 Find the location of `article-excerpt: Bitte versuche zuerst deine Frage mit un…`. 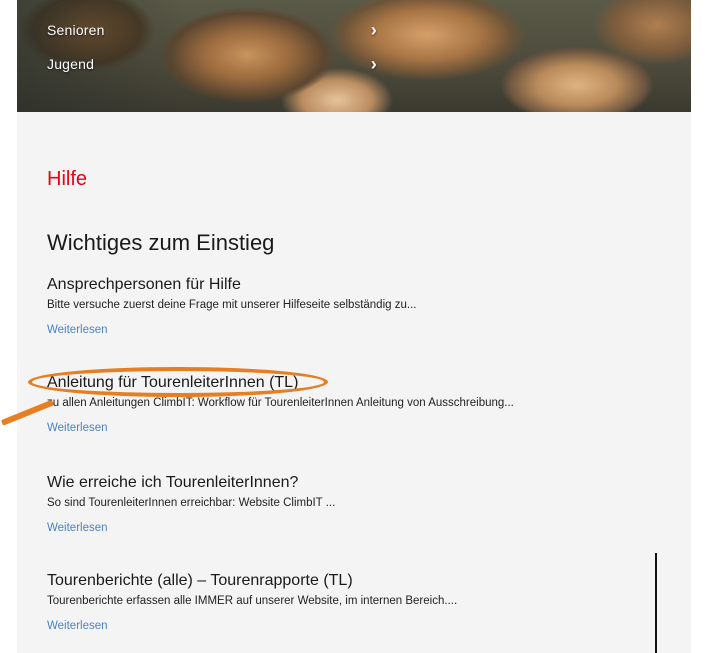

article-excerpt: Bitte versuche zuerst deine Frage mit un… is located at coordinates (232, 305).